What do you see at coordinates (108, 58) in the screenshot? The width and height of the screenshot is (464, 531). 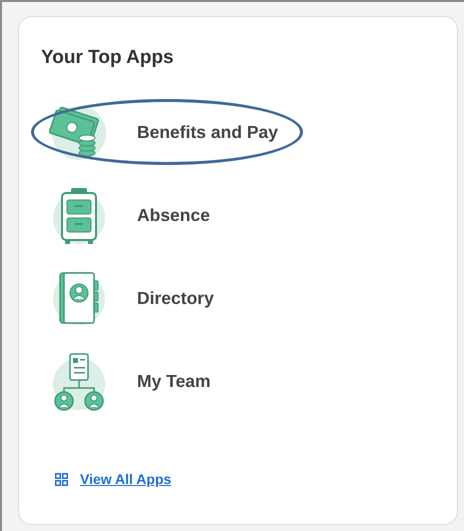 I see `card-title: Your Top Apps` at bounding box center [108, 58].